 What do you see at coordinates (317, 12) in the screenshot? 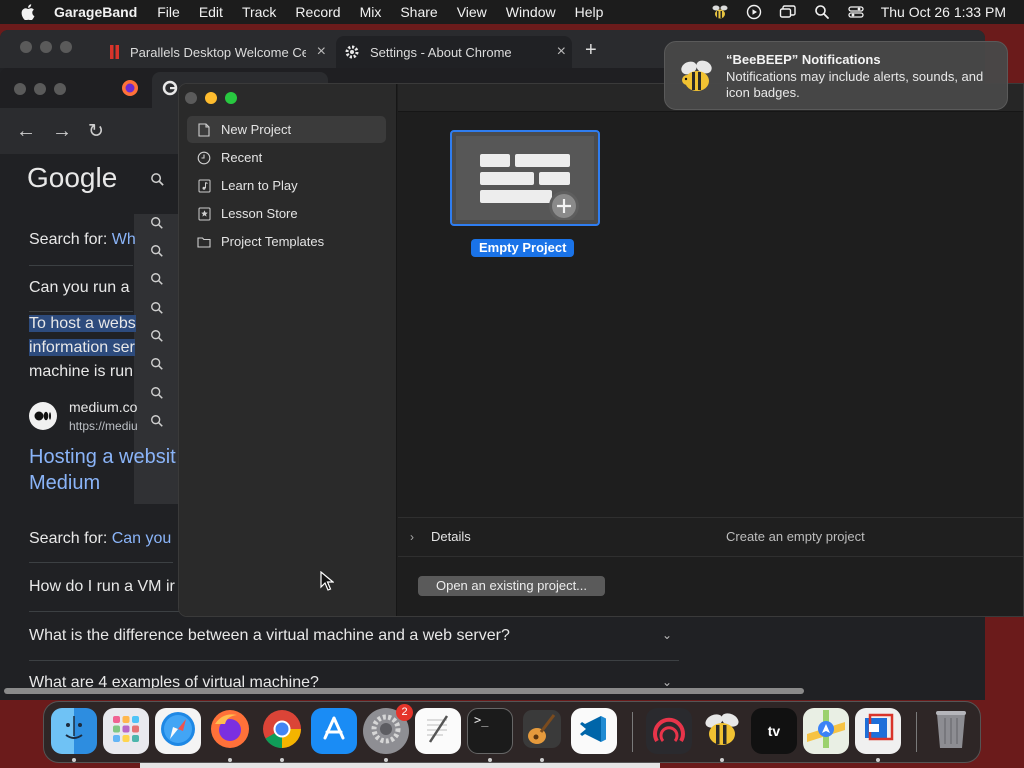
I see `menu-record: Record` at bounding box center [317, 12].